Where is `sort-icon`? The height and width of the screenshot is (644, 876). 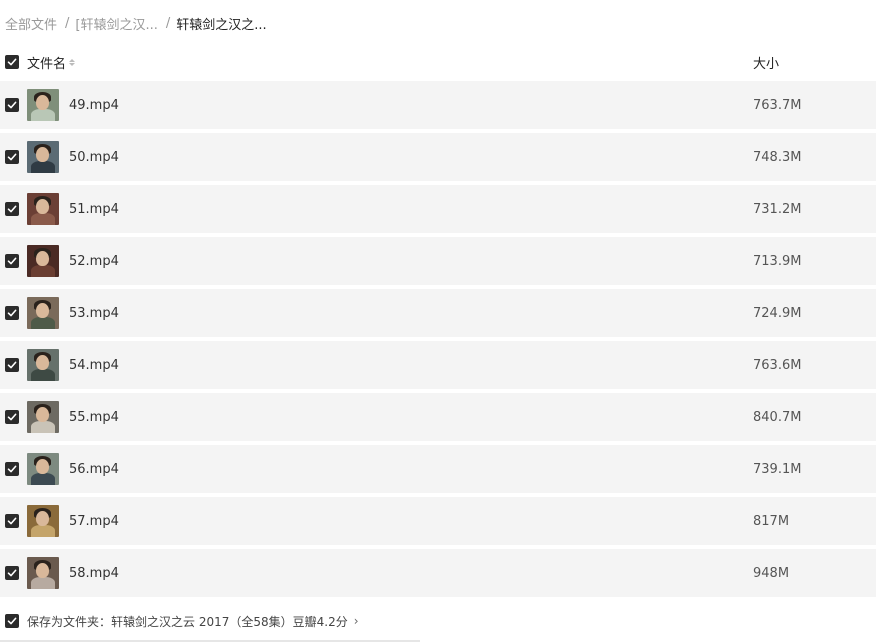
sort-icon is located at coordinates (72, 62).